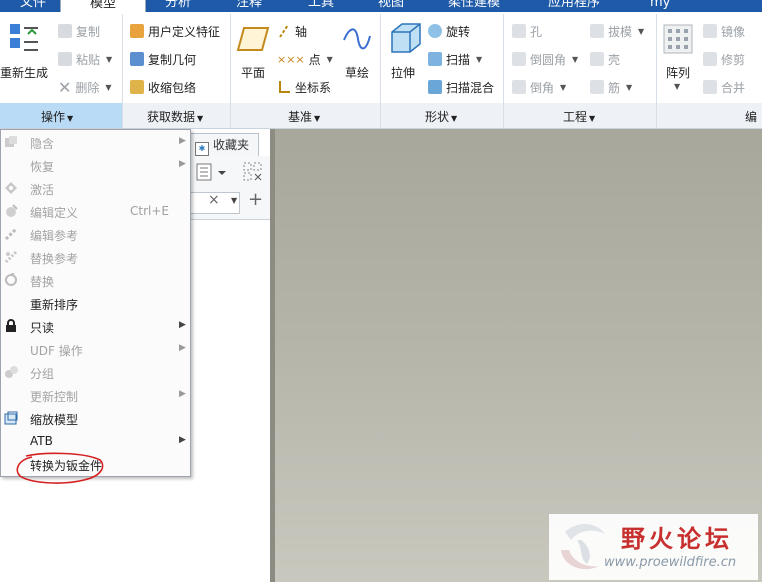 This screenshot has height=582, width=762. I want to click on menu-item-edit-references: 编辑参考, so click(95, 234).